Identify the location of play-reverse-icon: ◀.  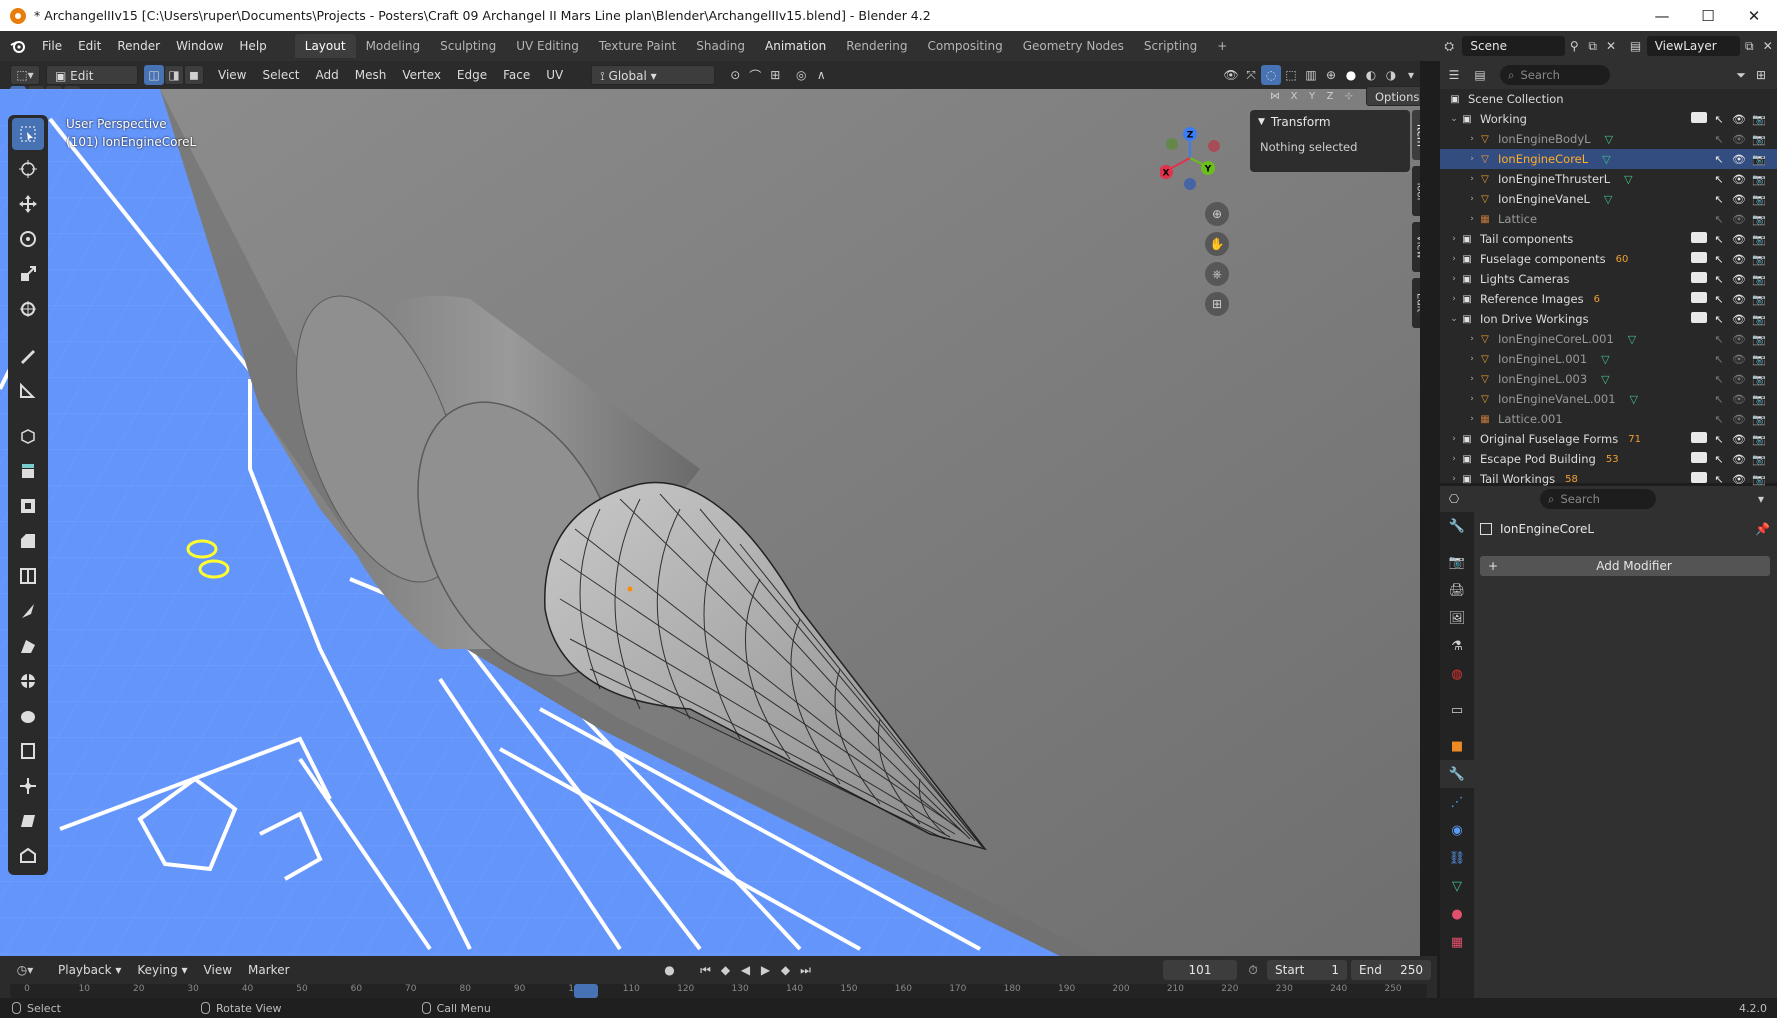
(746, 970).